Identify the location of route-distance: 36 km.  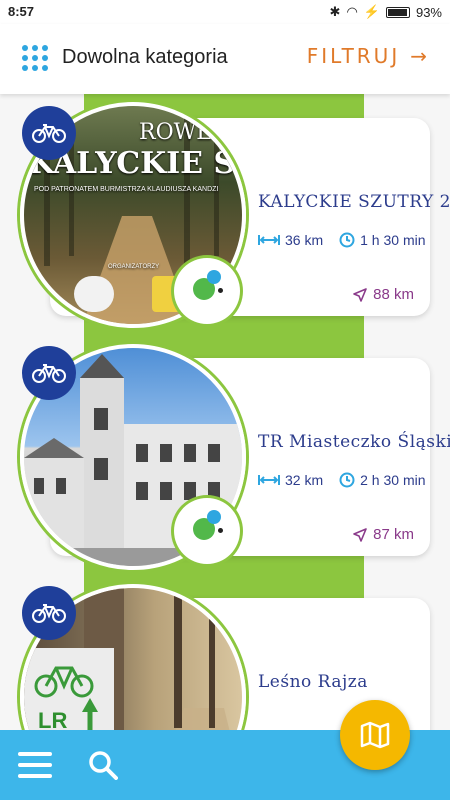
(290, 240).